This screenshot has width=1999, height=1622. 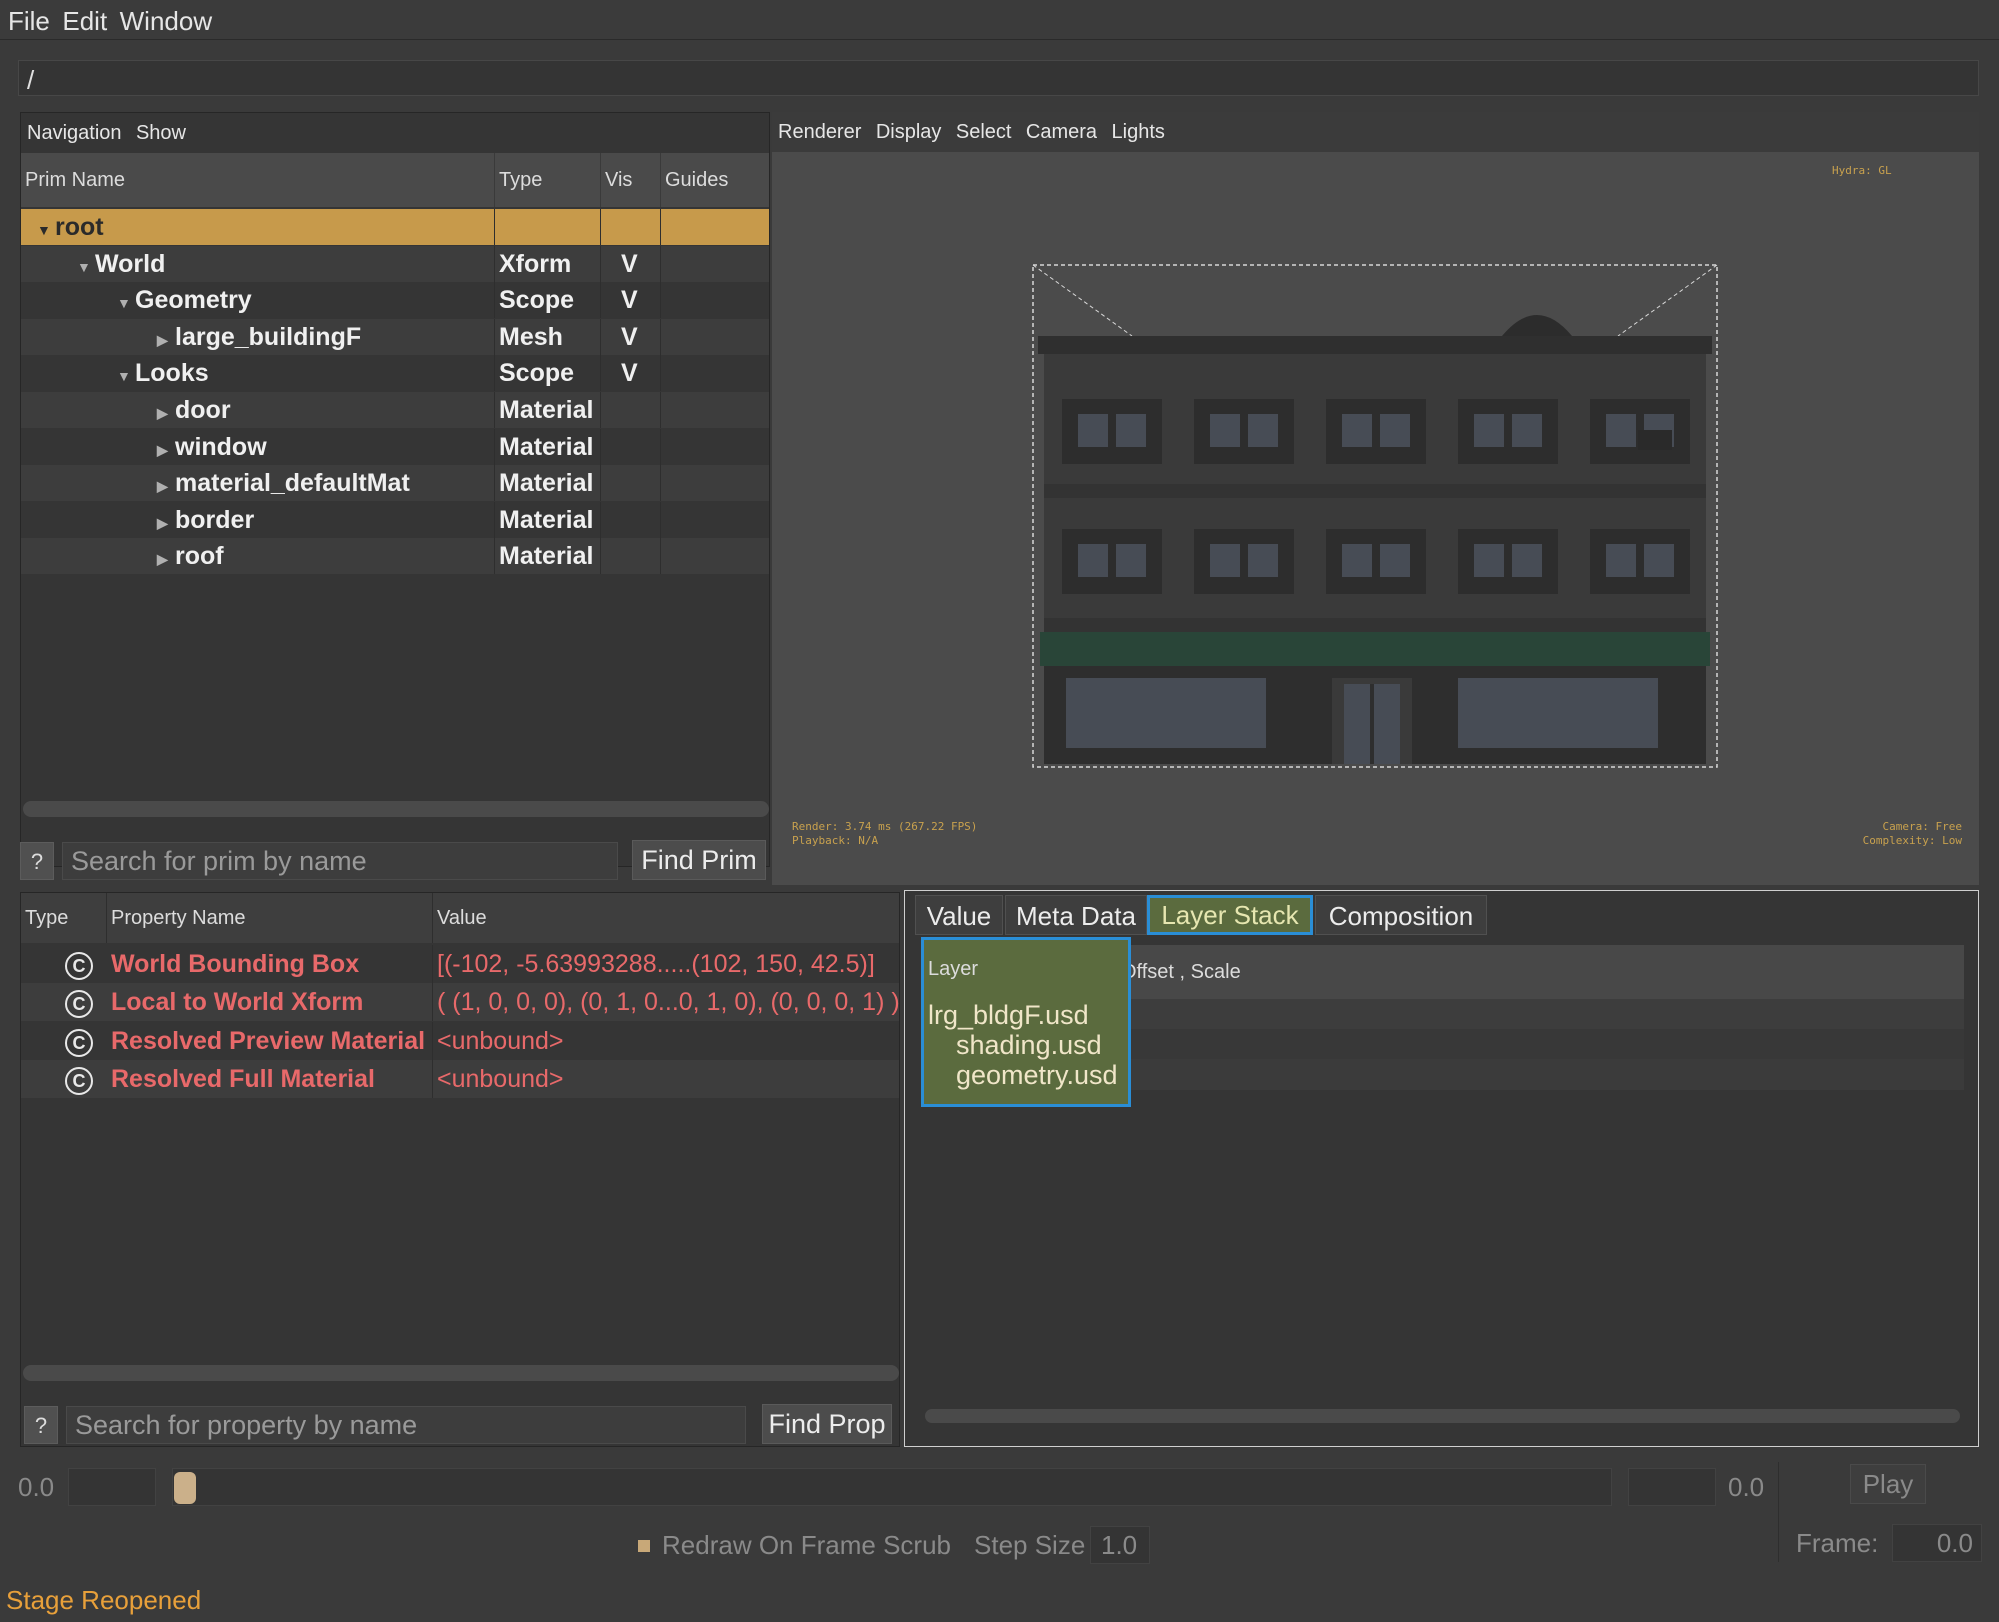 I want to click on prim-row-looks: ▼ Looks Scope V, so click(x=395, y=374).